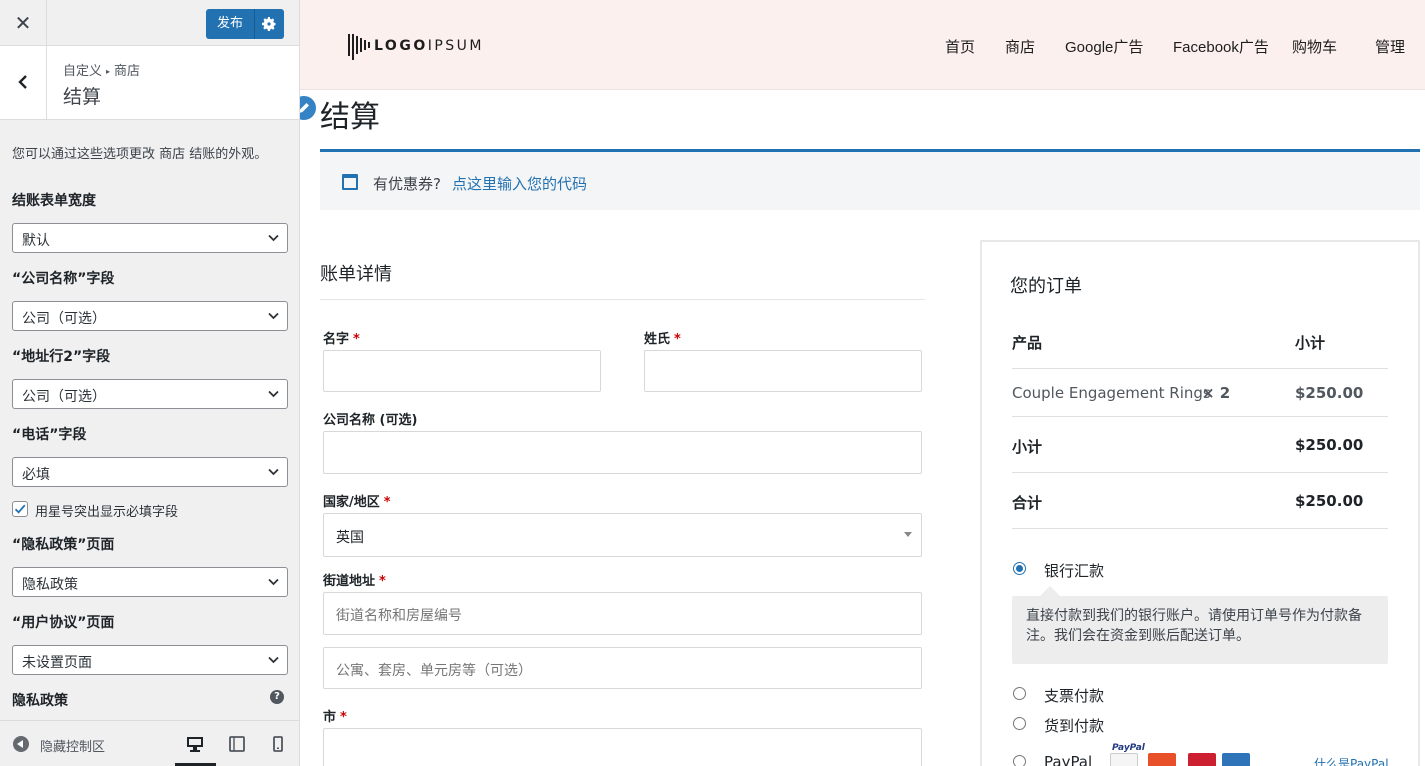  I want to click on nav-item-admin: 管理, so click(1390, 46).